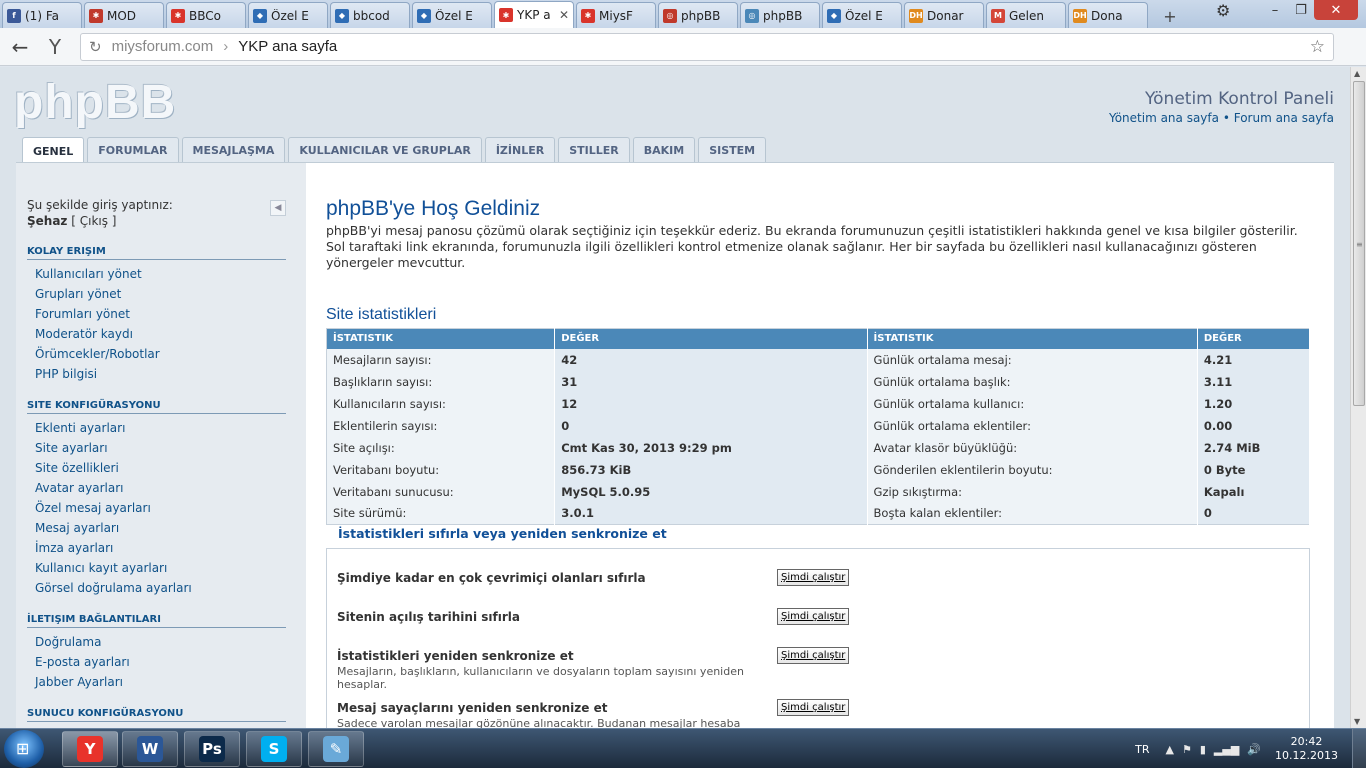 The width and height of the screenshot is (1366, 768). What do you see at coordinates (156, 528) in the screenshot?
I see `sidebar-link: Mesaj ayarları` at bounding box center [156, 528].